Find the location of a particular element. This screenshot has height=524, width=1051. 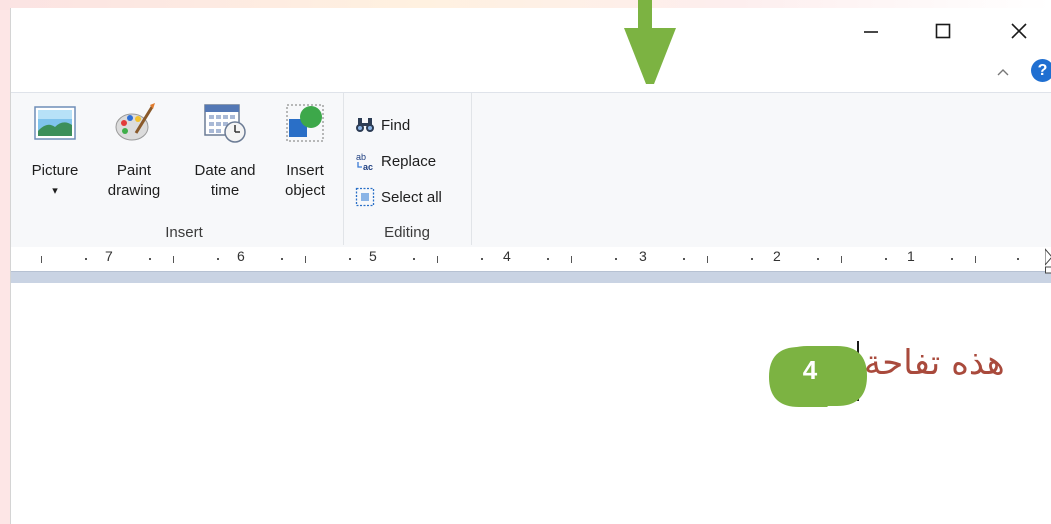

indent-marker-icon is located at coordinates (1048, 261).